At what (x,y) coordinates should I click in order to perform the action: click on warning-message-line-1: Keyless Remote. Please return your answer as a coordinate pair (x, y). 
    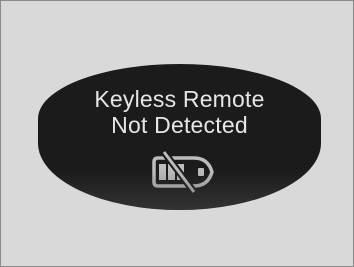
    Looking at the image, I should click on (179, 99).